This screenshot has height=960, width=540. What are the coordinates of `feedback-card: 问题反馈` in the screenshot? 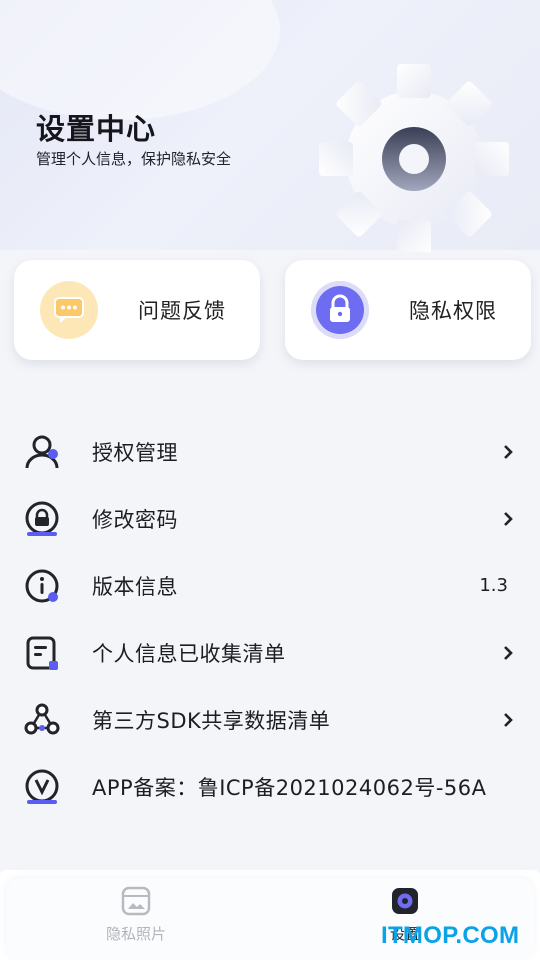 It's located at (137, 310).